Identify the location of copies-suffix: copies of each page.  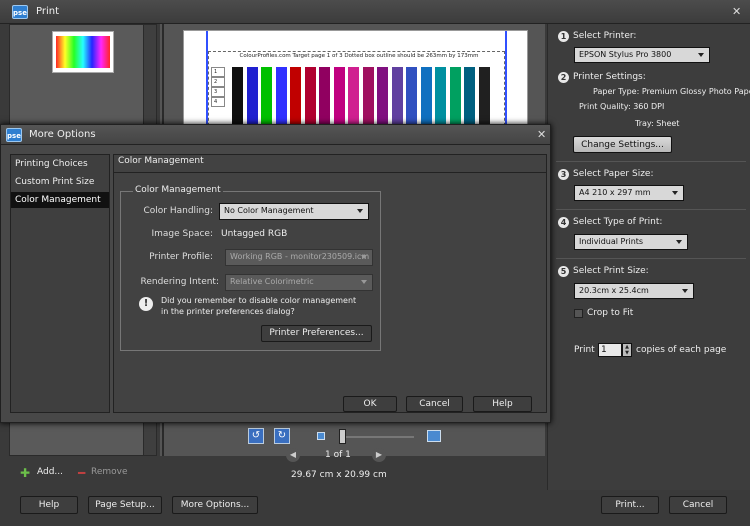
(681, 350).